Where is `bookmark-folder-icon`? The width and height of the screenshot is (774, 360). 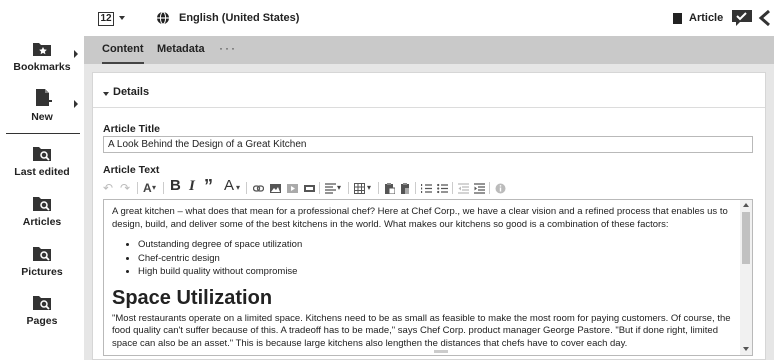 bookmark-folder-icon is located at coordinates (42, 49).